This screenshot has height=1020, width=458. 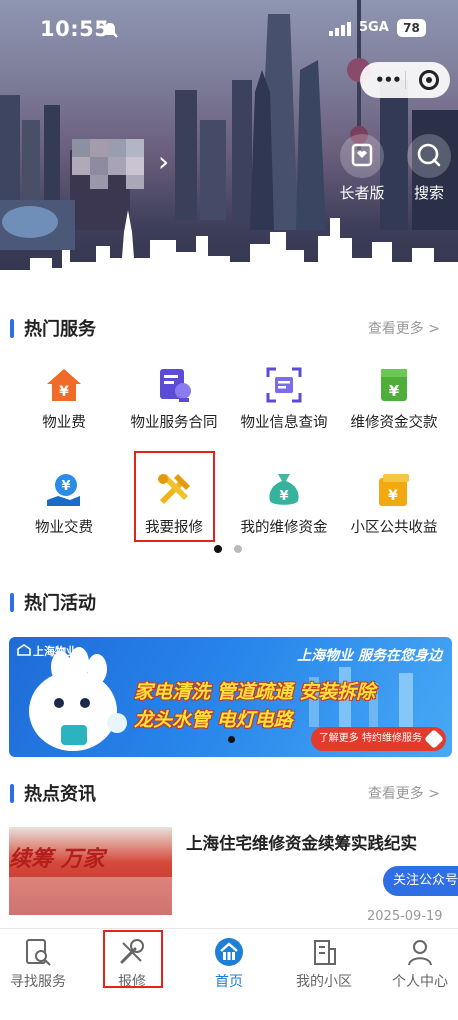 What do you see at coordinates (110, 30) in the screenshot?
I see `bell-mute-icon` at bounding box center [110, 30].